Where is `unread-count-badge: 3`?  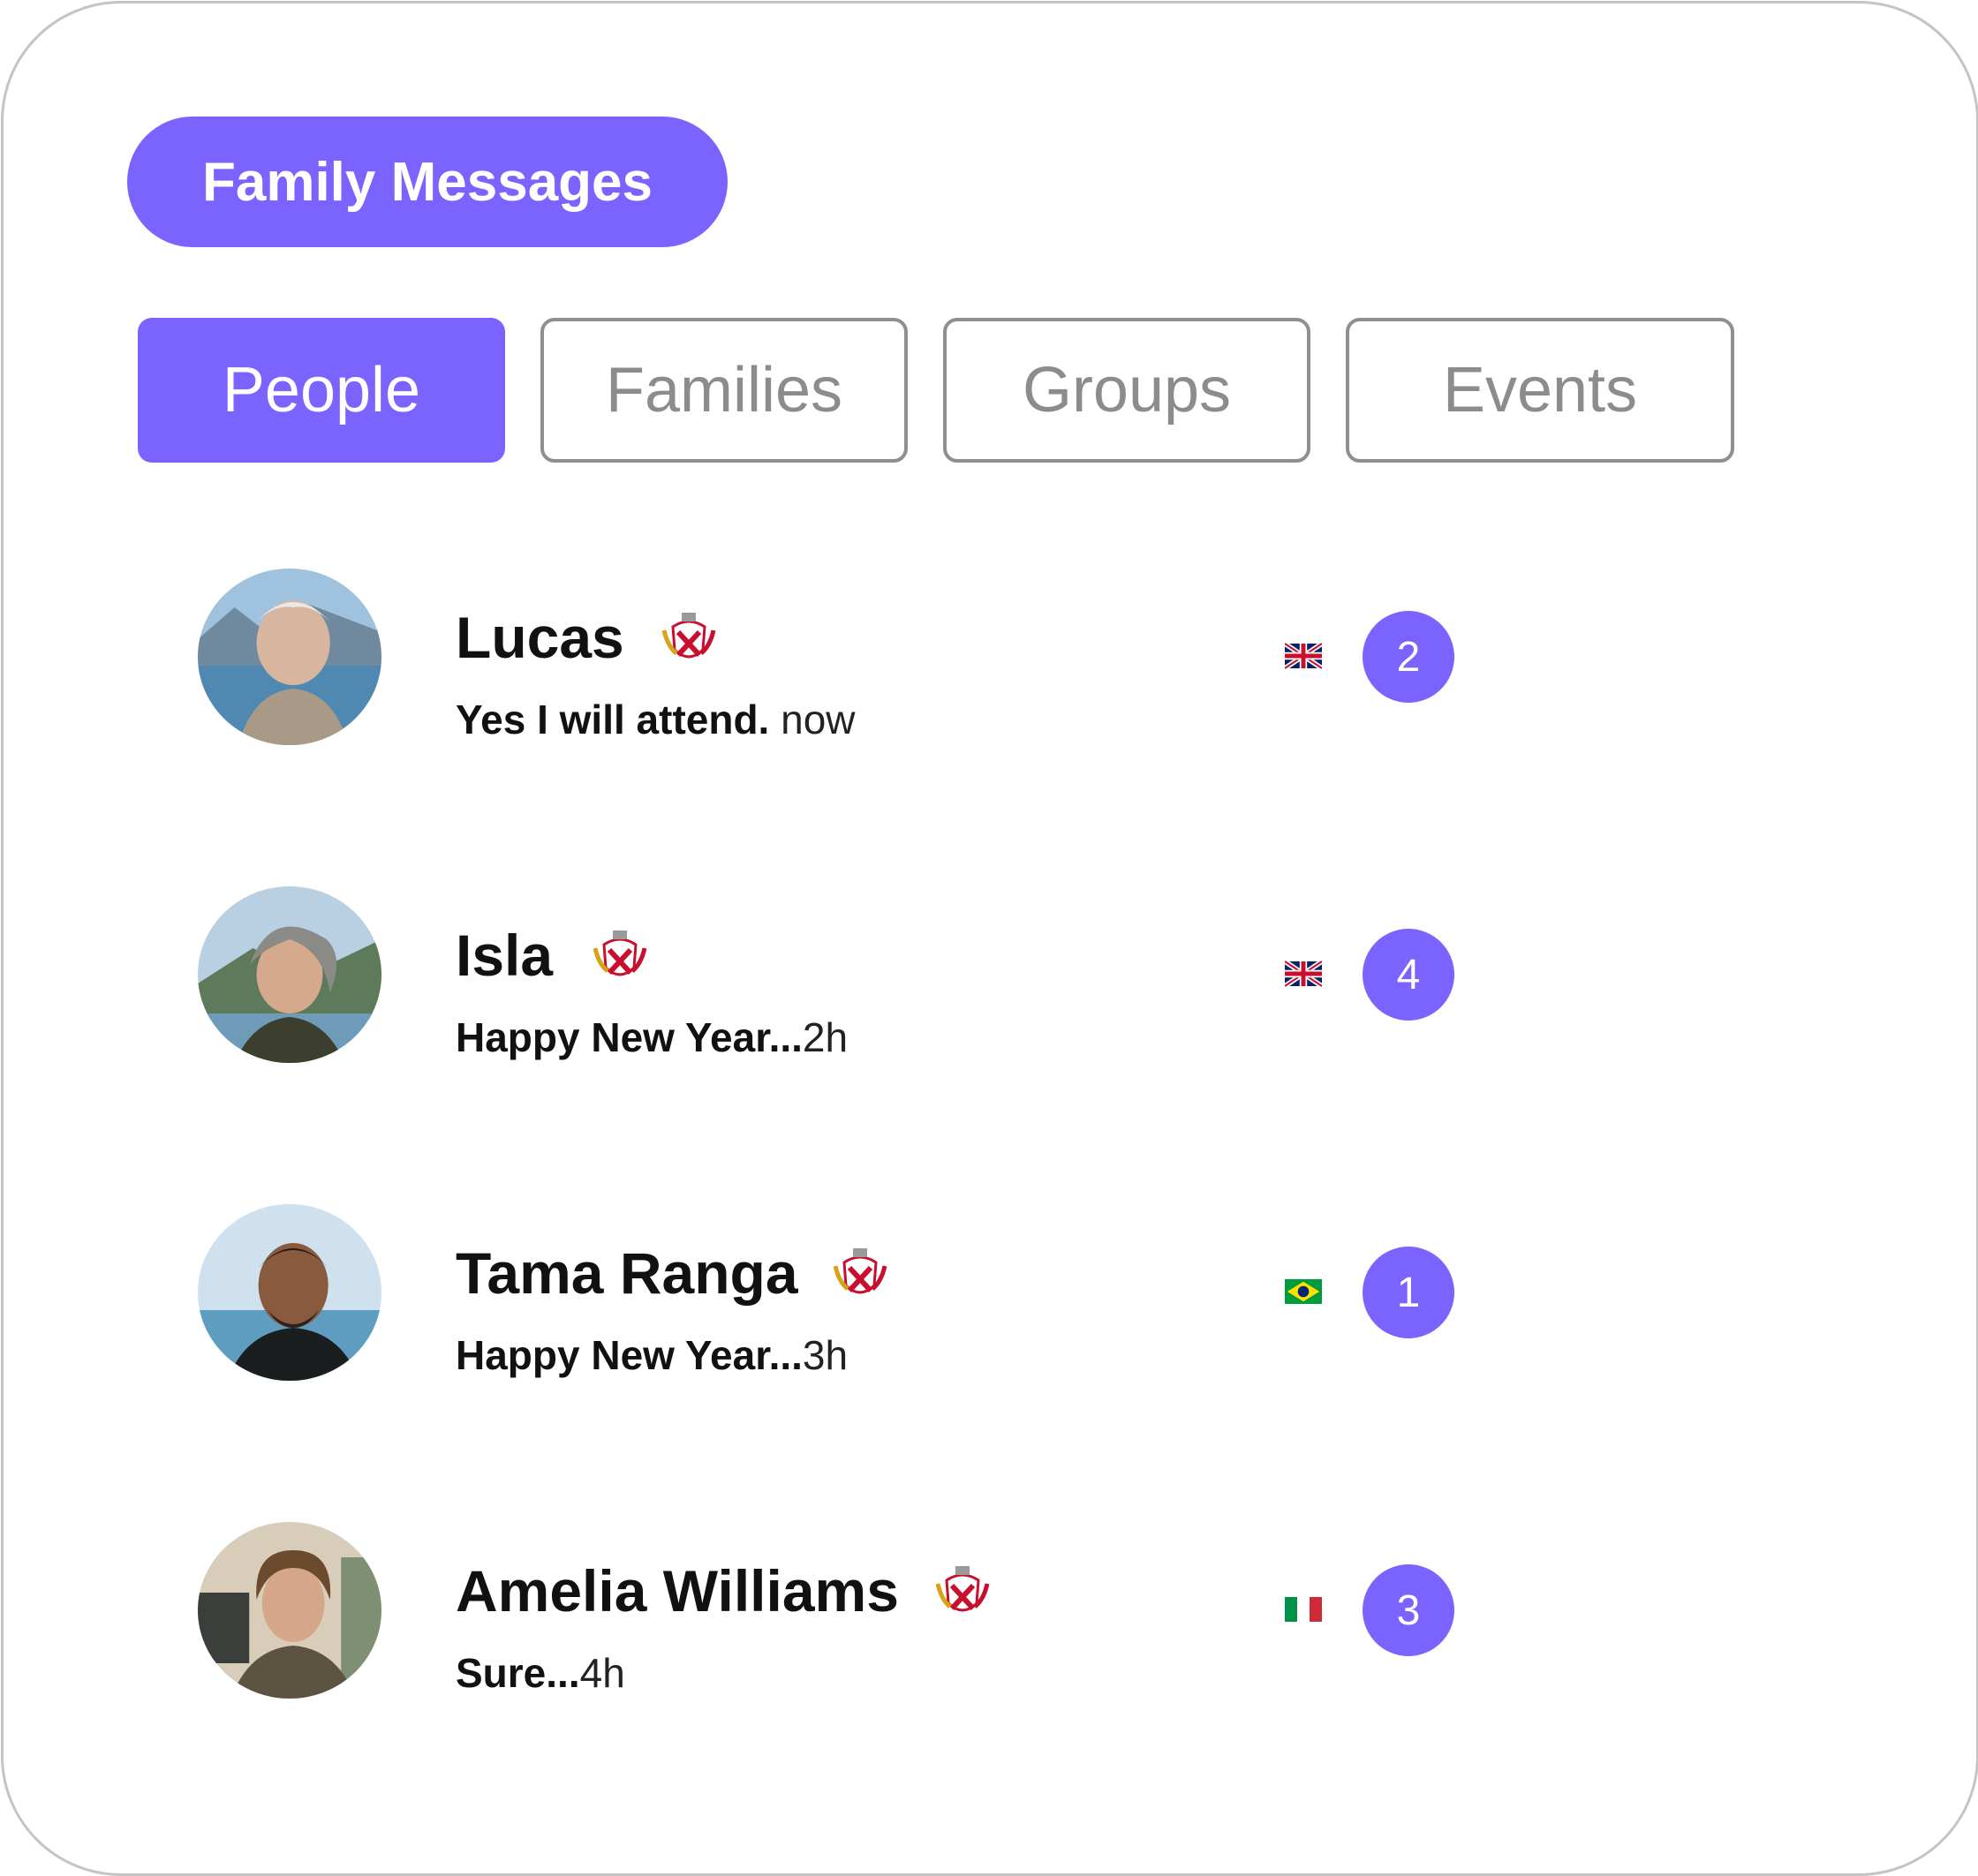 unread-count-badge: 3 is located at coordinates (1408, 1610).